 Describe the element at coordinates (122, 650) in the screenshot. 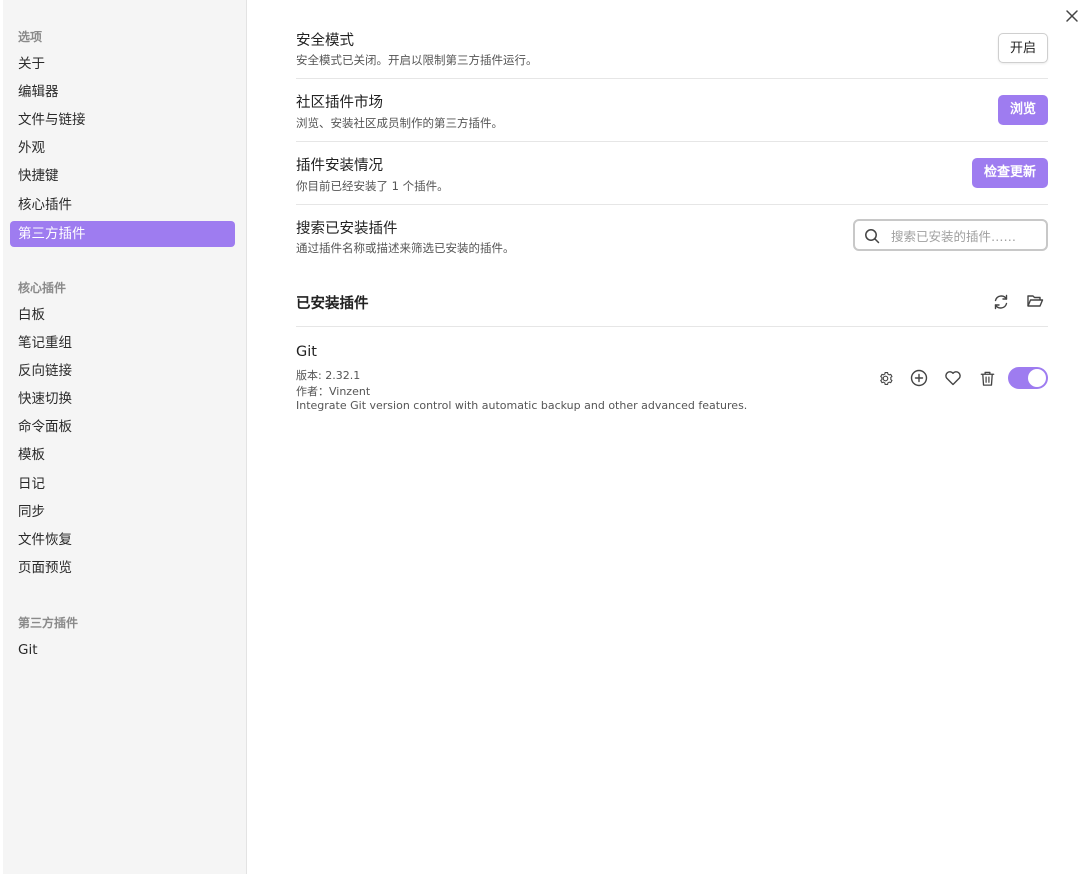

I see `nav-plugin-git: Git` at that location.